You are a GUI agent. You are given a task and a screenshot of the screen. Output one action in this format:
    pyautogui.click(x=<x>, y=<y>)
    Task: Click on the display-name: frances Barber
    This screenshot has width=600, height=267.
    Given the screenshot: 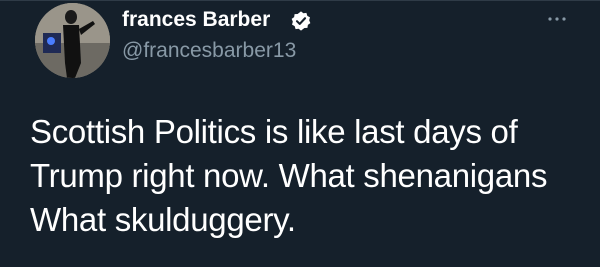 What is the action you would take?
    pyautogui.click(x=196, y=20)
    